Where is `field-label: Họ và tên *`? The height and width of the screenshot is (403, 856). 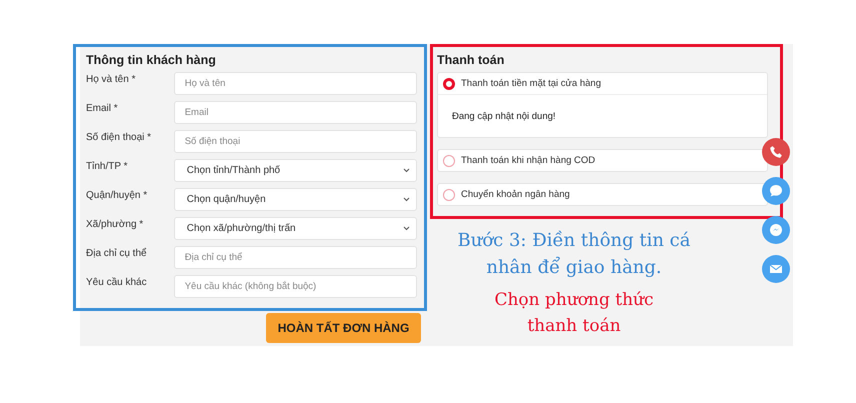 field-label: Họ và tên * is located at coordinates (111, 79).